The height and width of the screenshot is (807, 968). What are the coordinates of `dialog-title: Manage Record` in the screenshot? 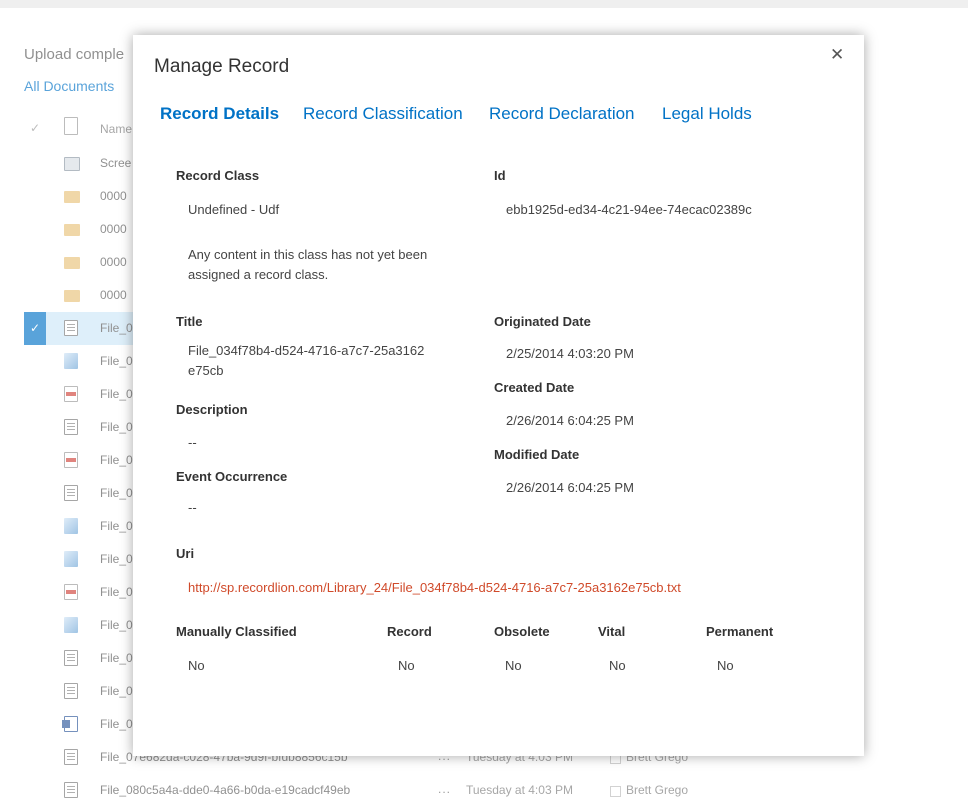 It's located at (222, 66).